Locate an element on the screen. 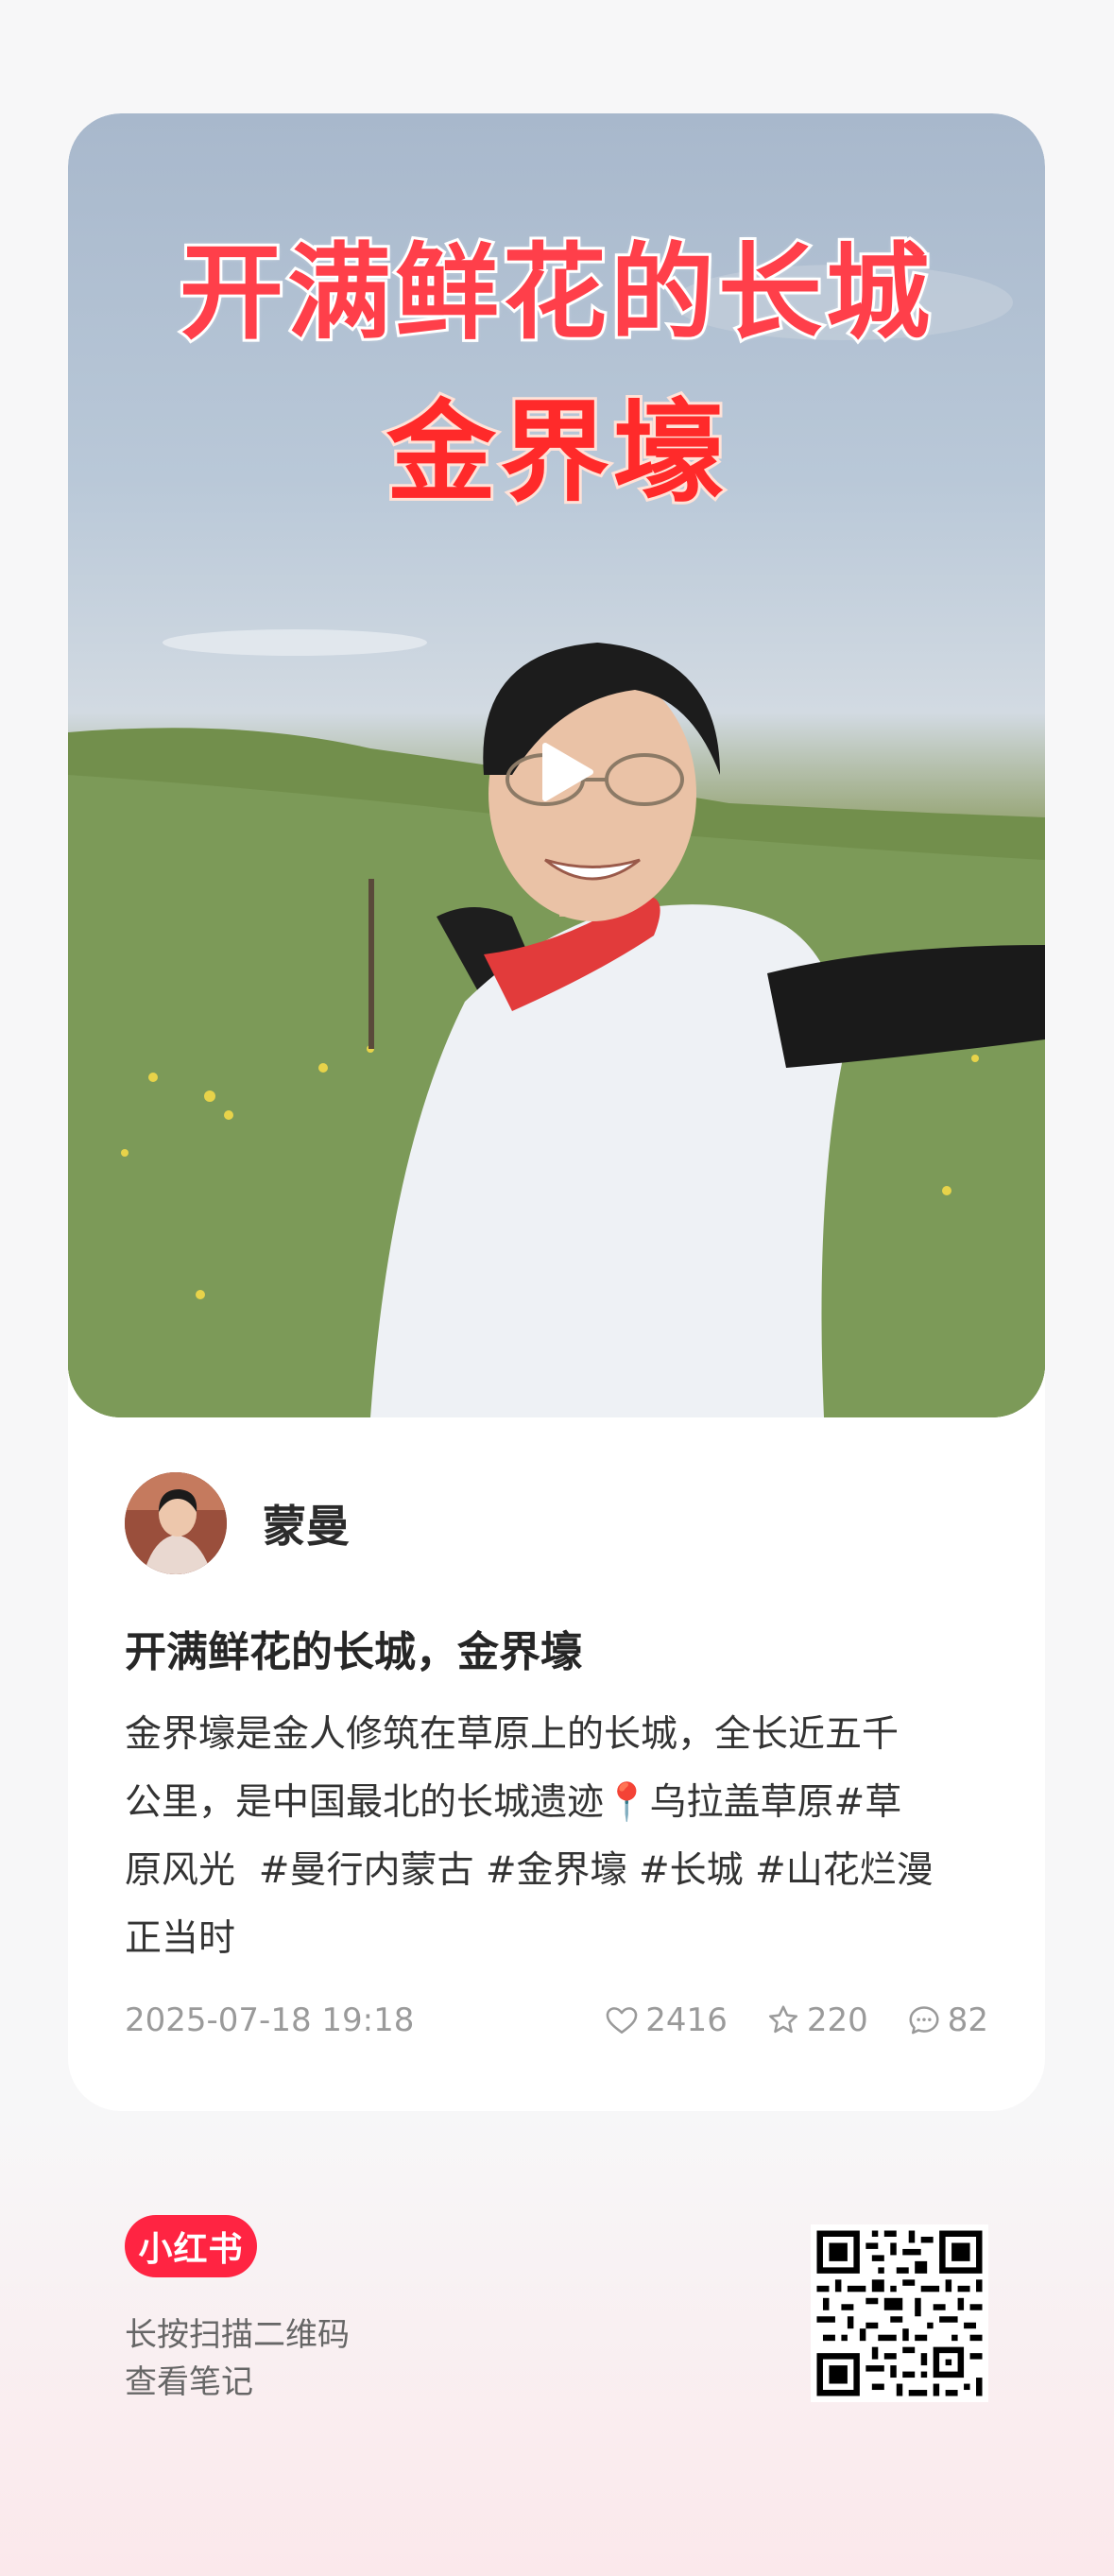 The height and width of the screenshot is (2576, 1114). like-count: 2416 is located at coordinates (687, 2020).